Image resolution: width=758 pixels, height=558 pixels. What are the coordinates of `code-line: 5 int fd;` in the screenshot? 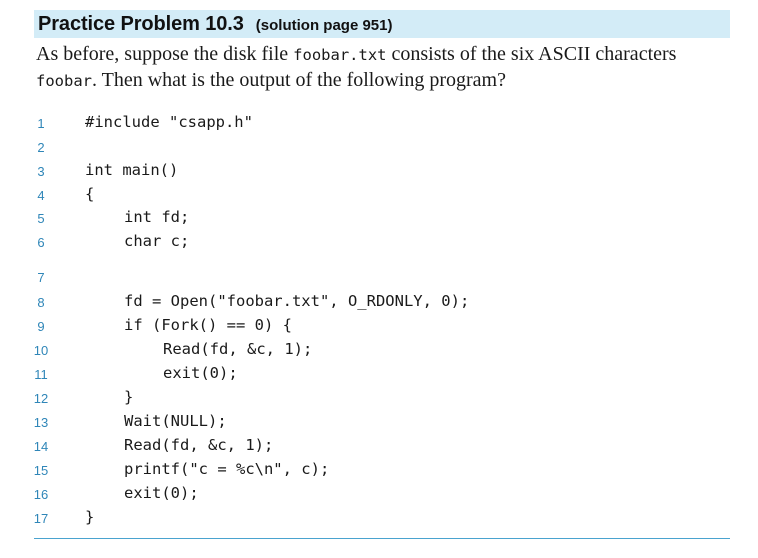 It's located at (379, 218).